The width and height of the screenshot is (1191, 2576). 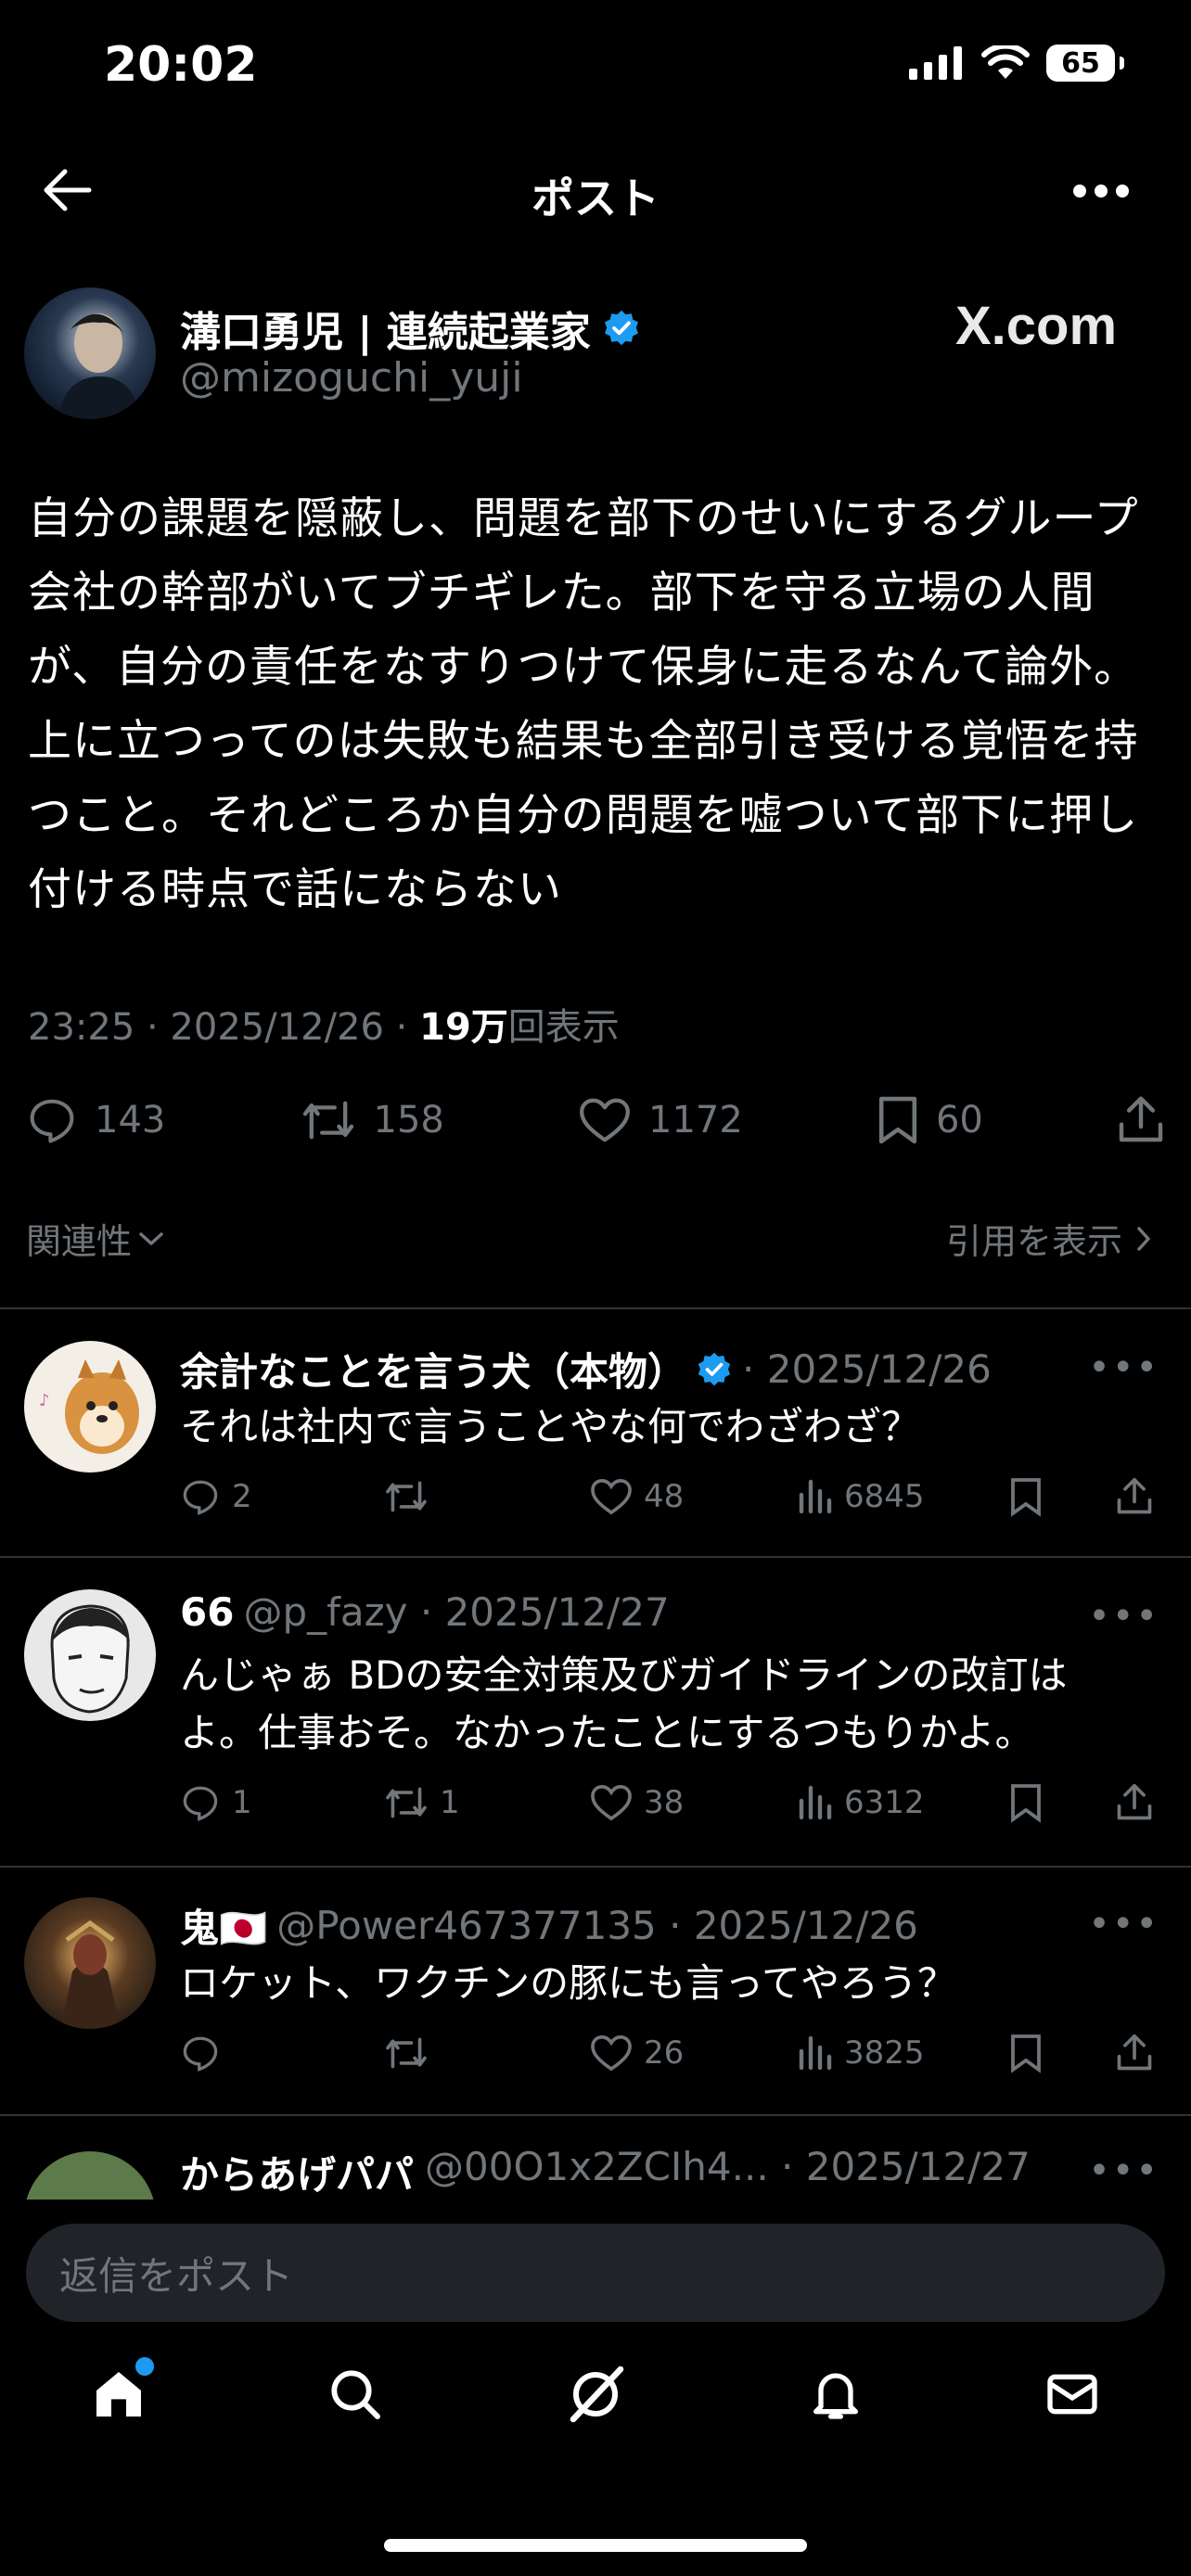 I want to click on like-button: 1172, so click(x=660, y=1120).